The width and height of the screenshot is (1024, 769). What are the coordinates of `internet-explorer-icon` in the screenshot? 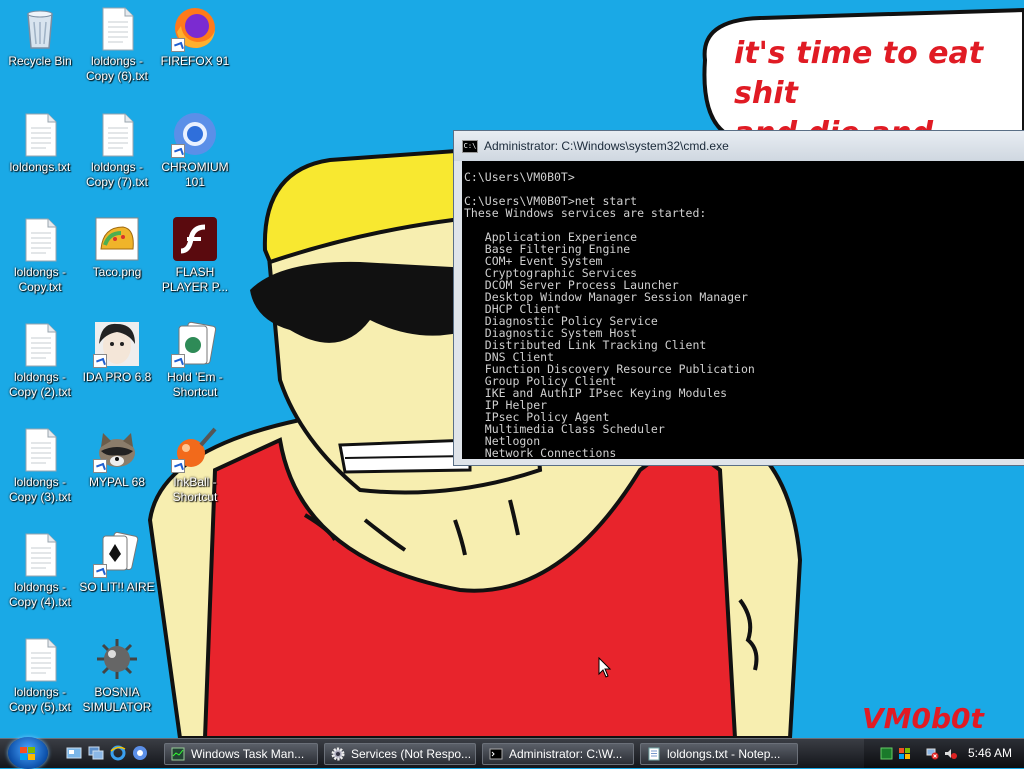 It's located at (118, 753).